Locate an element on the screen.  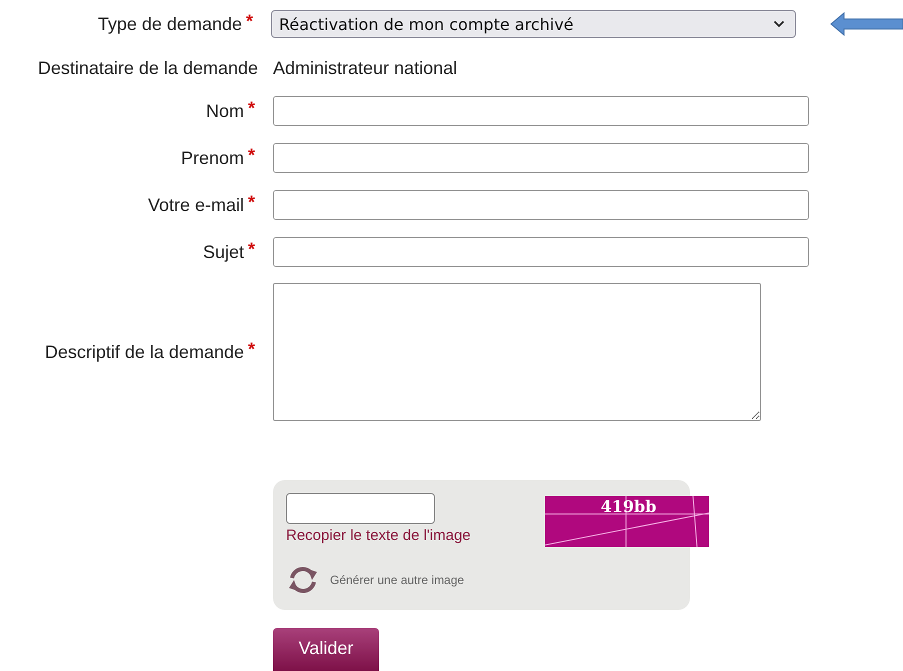
field-label: Descriptif de la demande is located at coordinates (144, 352).